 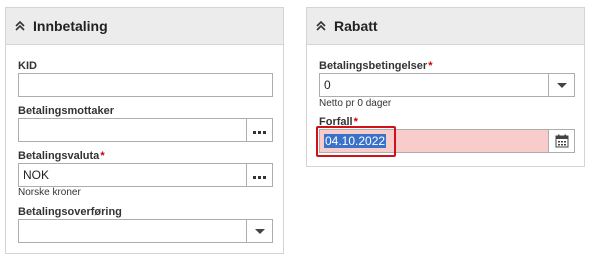 I want to click on terms-dropdown-button, so click(x=561, y=85).